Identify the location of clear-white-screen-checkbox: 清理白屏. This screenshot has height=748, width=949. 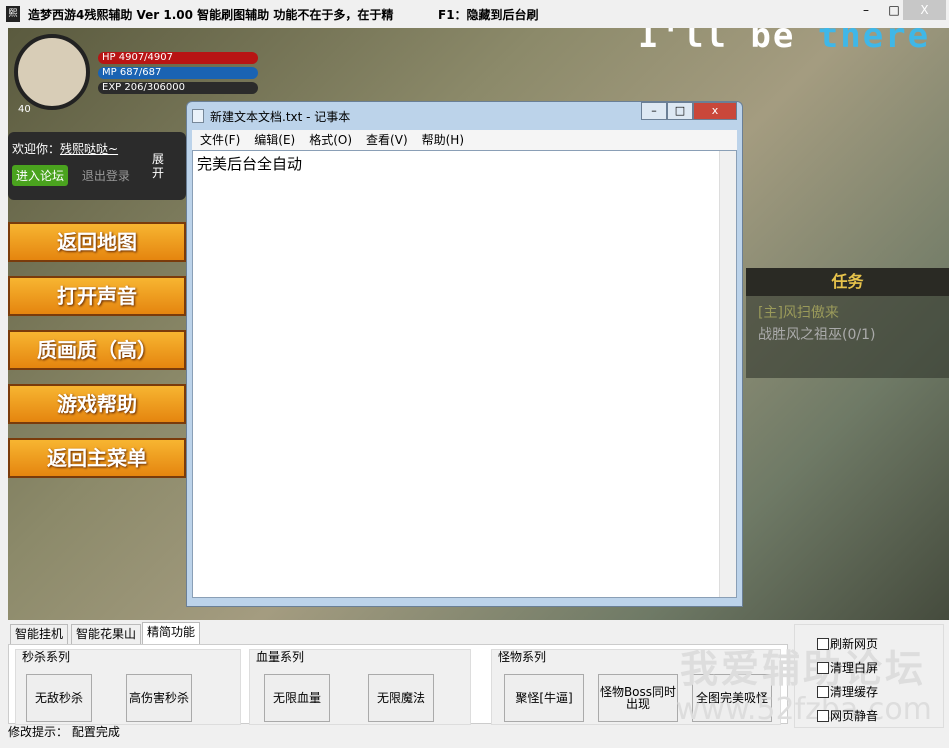
(847, 667).